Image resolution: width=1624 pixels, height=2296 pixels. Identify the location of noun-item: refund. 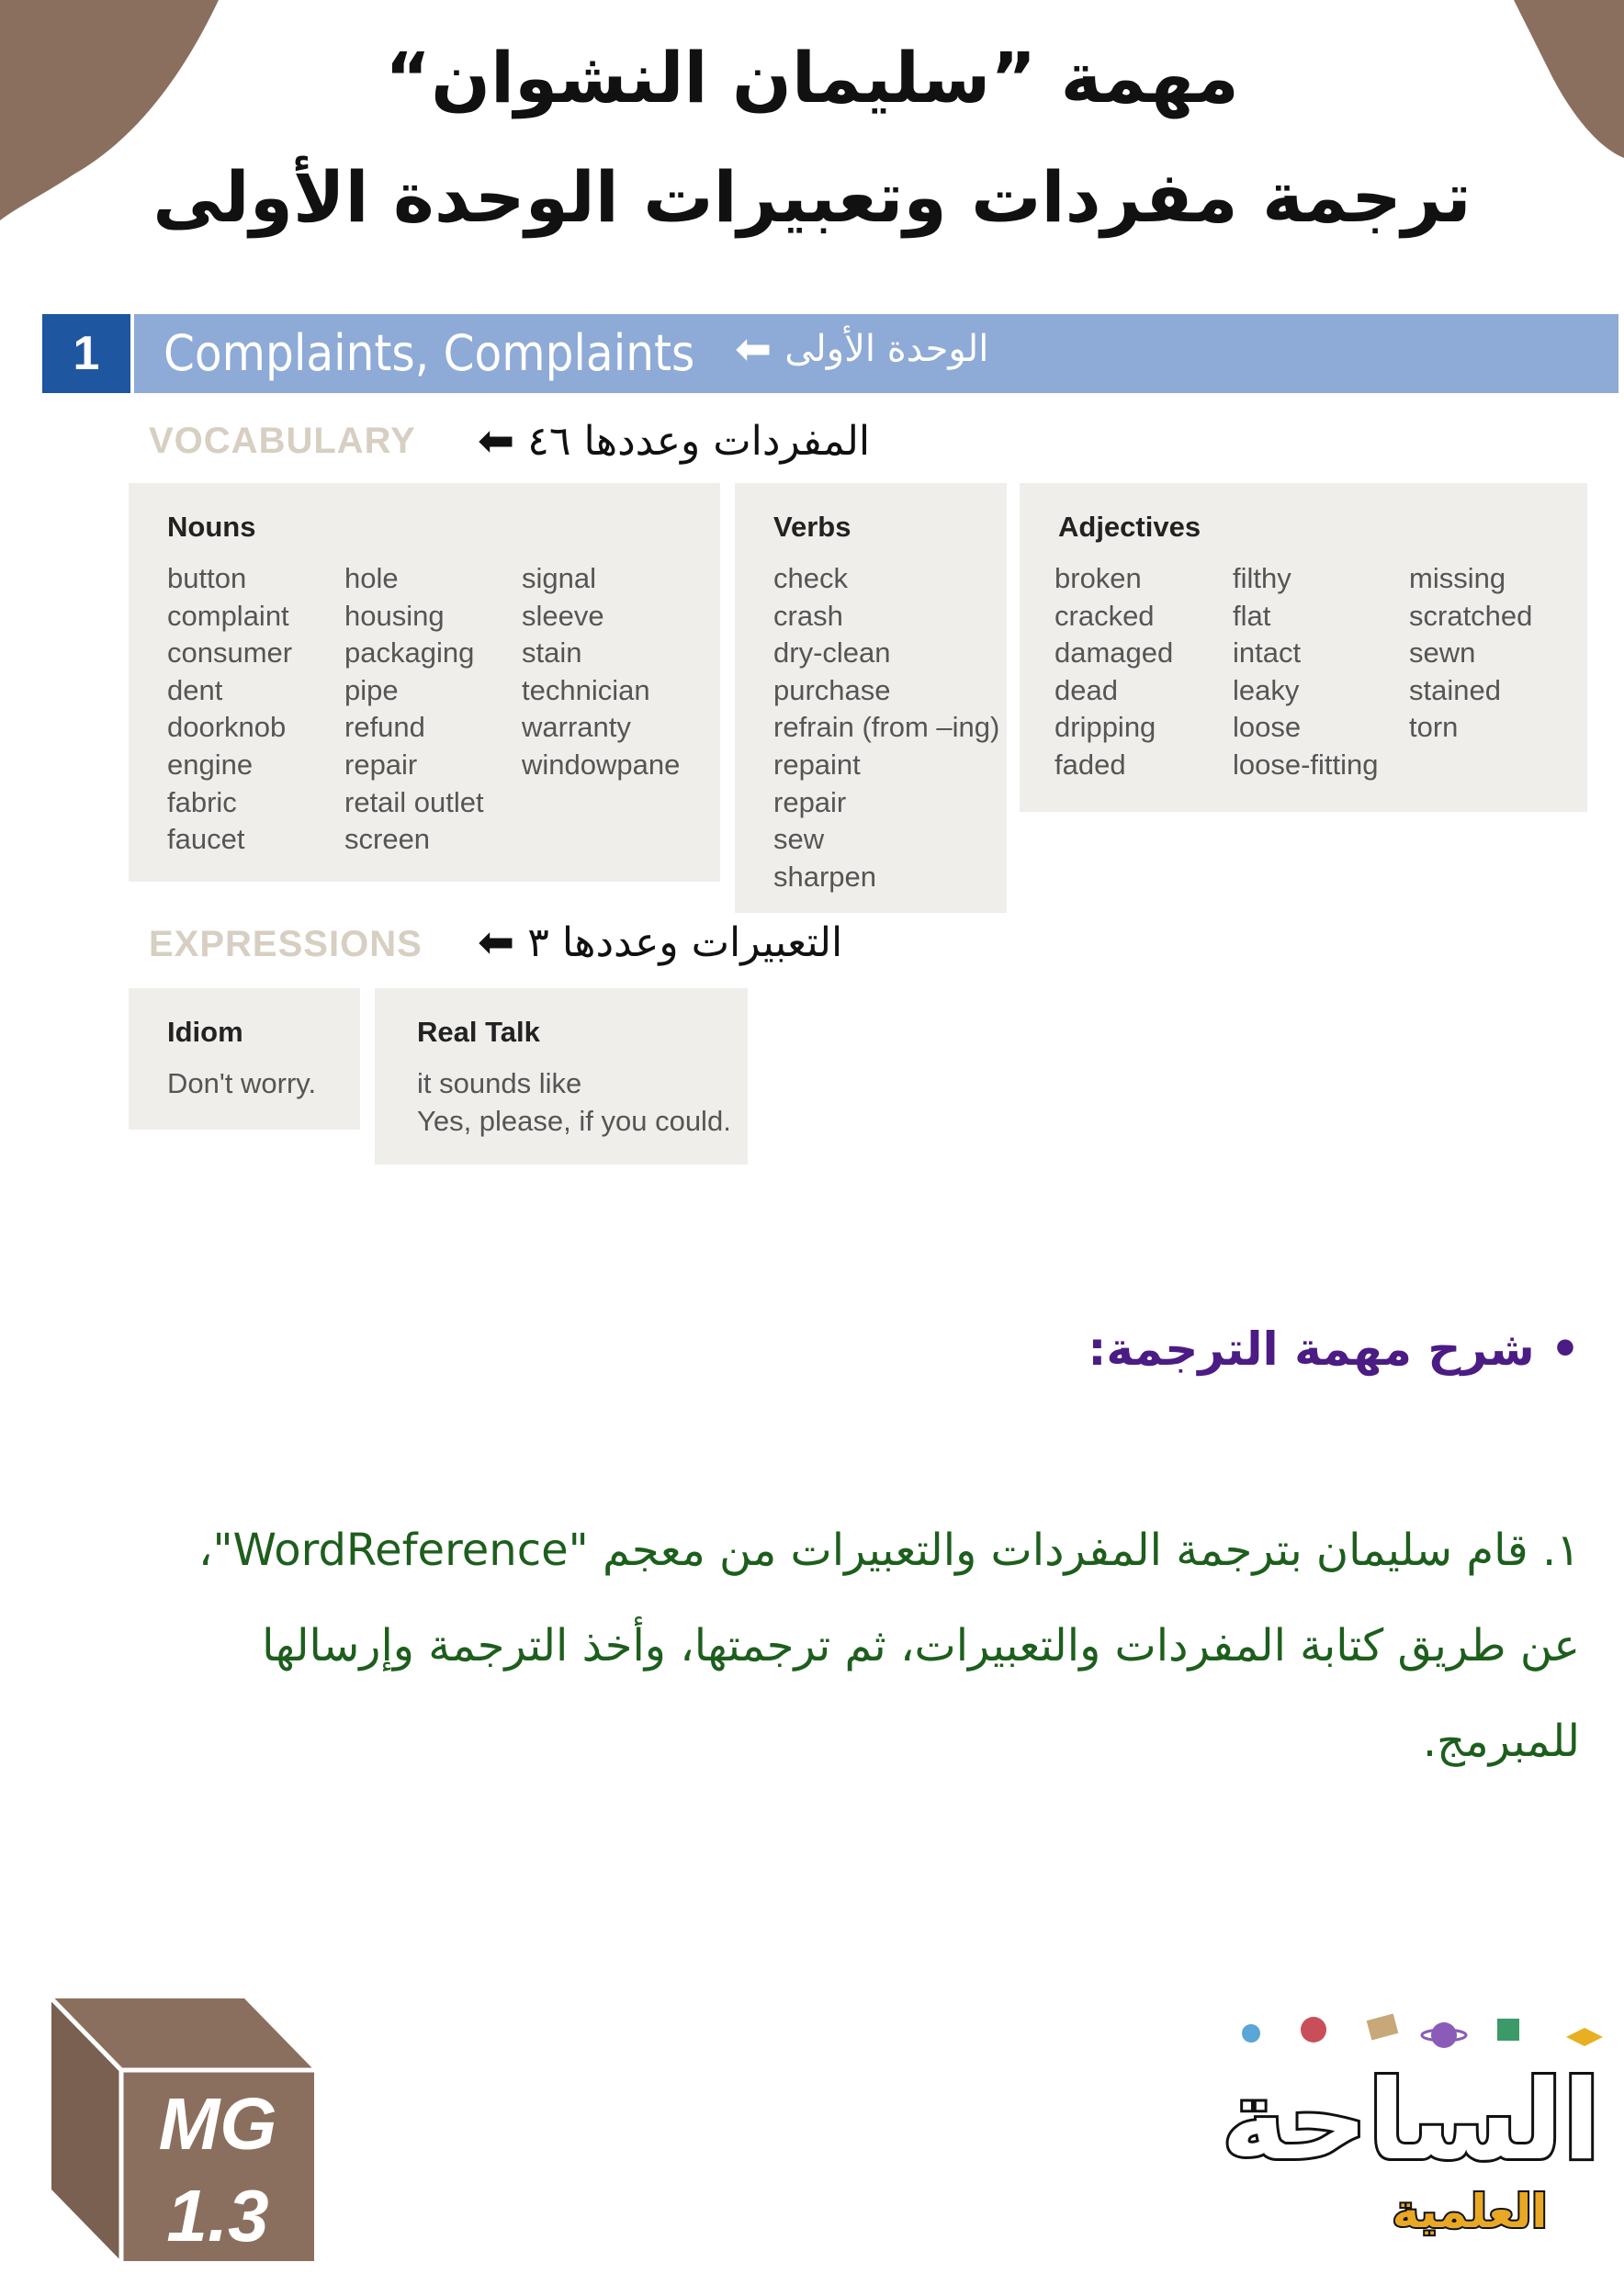
(384, 727).